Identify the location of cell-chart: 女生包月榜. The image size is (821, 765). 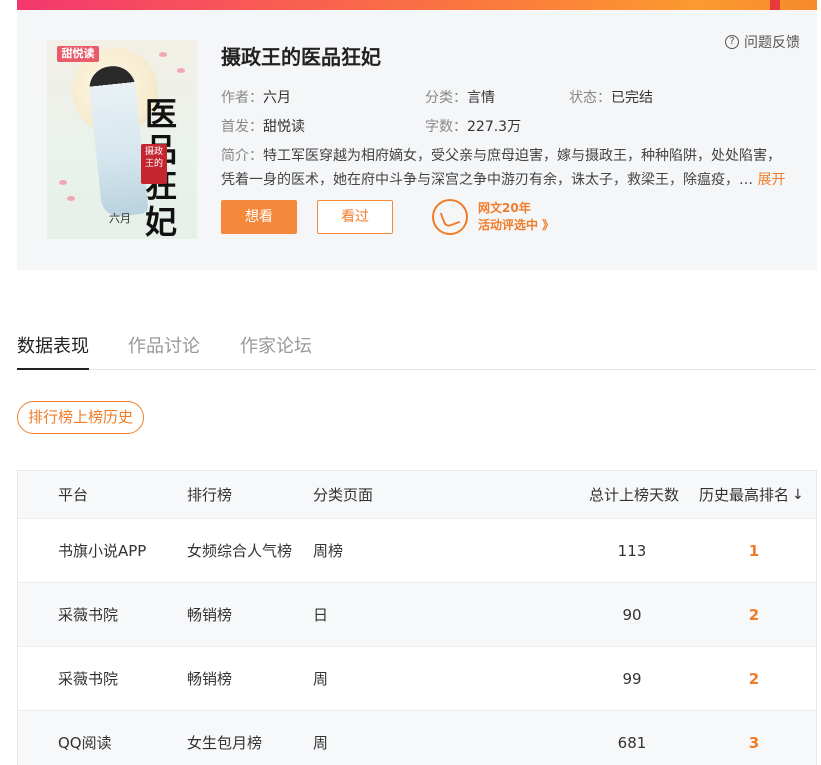
(225, 743).